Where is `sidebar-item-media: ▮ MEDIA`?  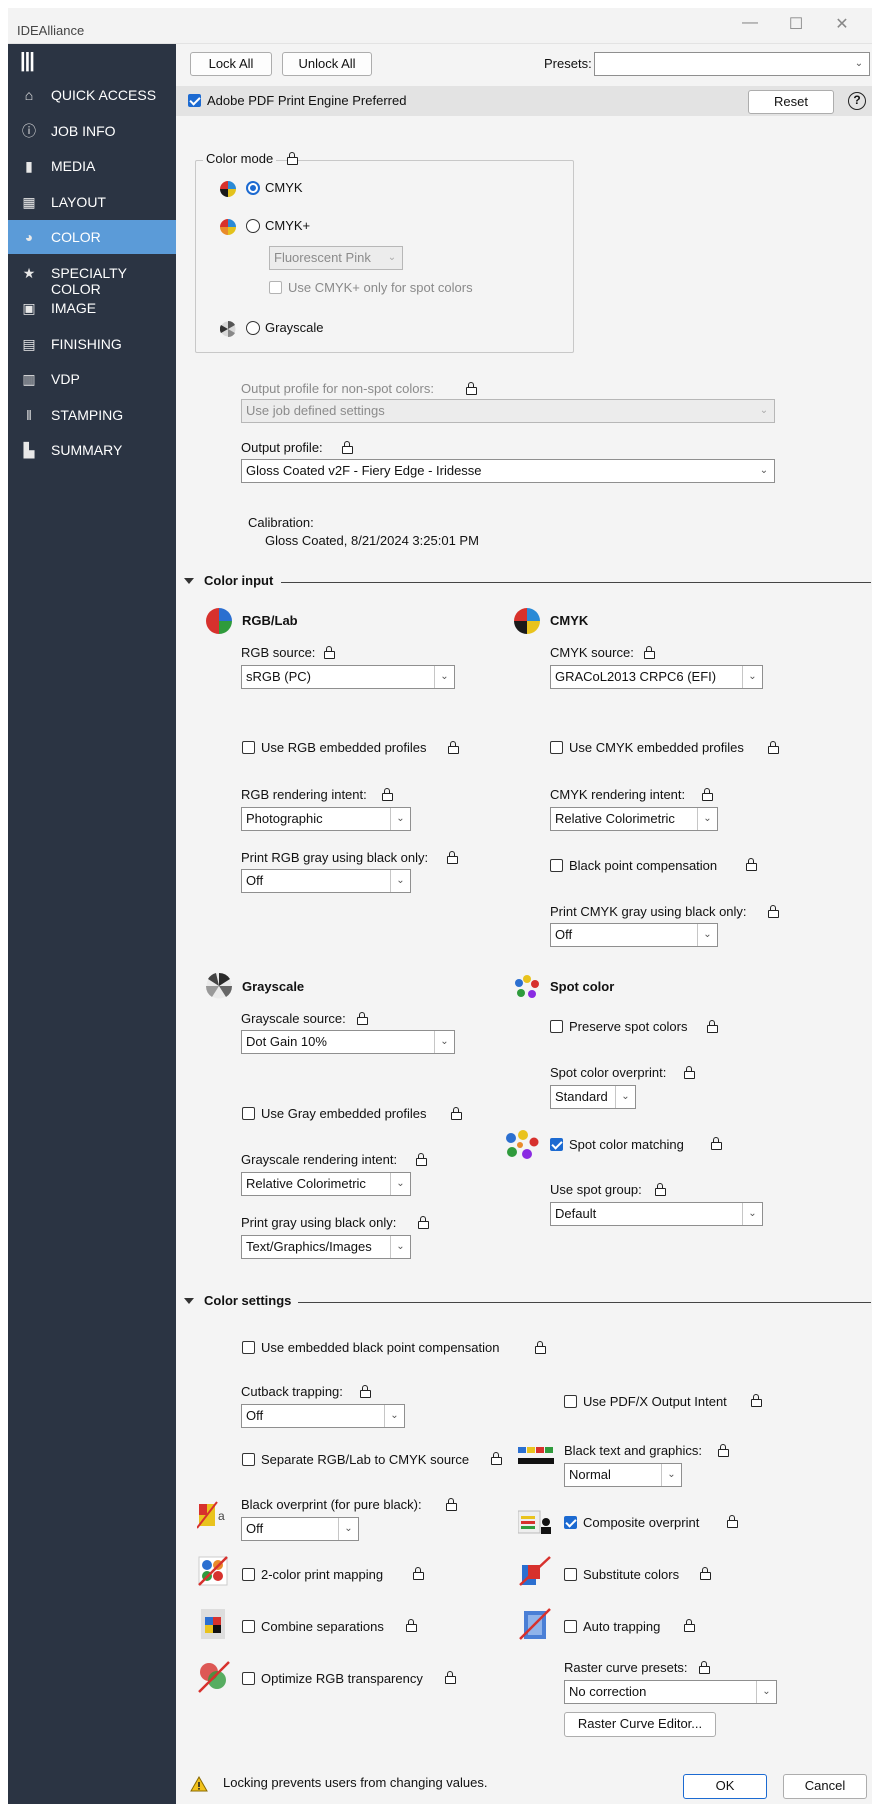
sidebar-item-media: ▮ MEDIA is located at coordinates (92, 166).